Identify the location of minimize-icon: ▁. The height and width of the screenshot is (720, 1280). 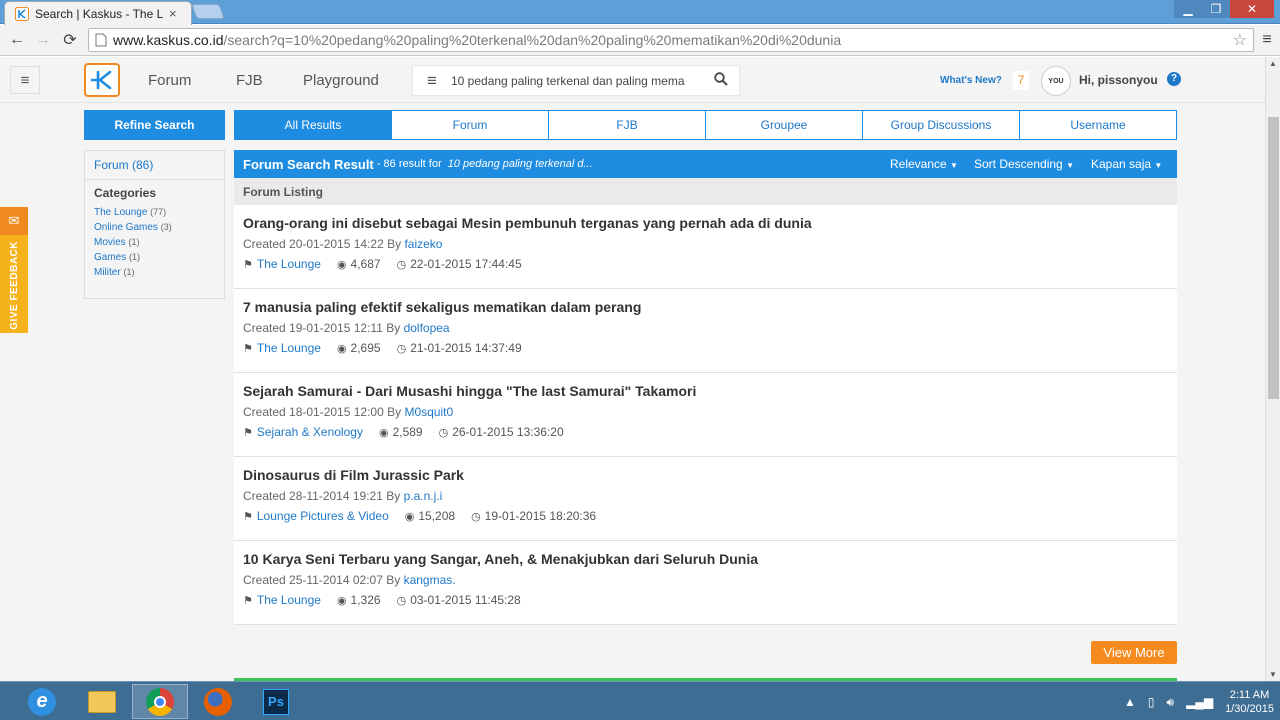
(1188, 9).